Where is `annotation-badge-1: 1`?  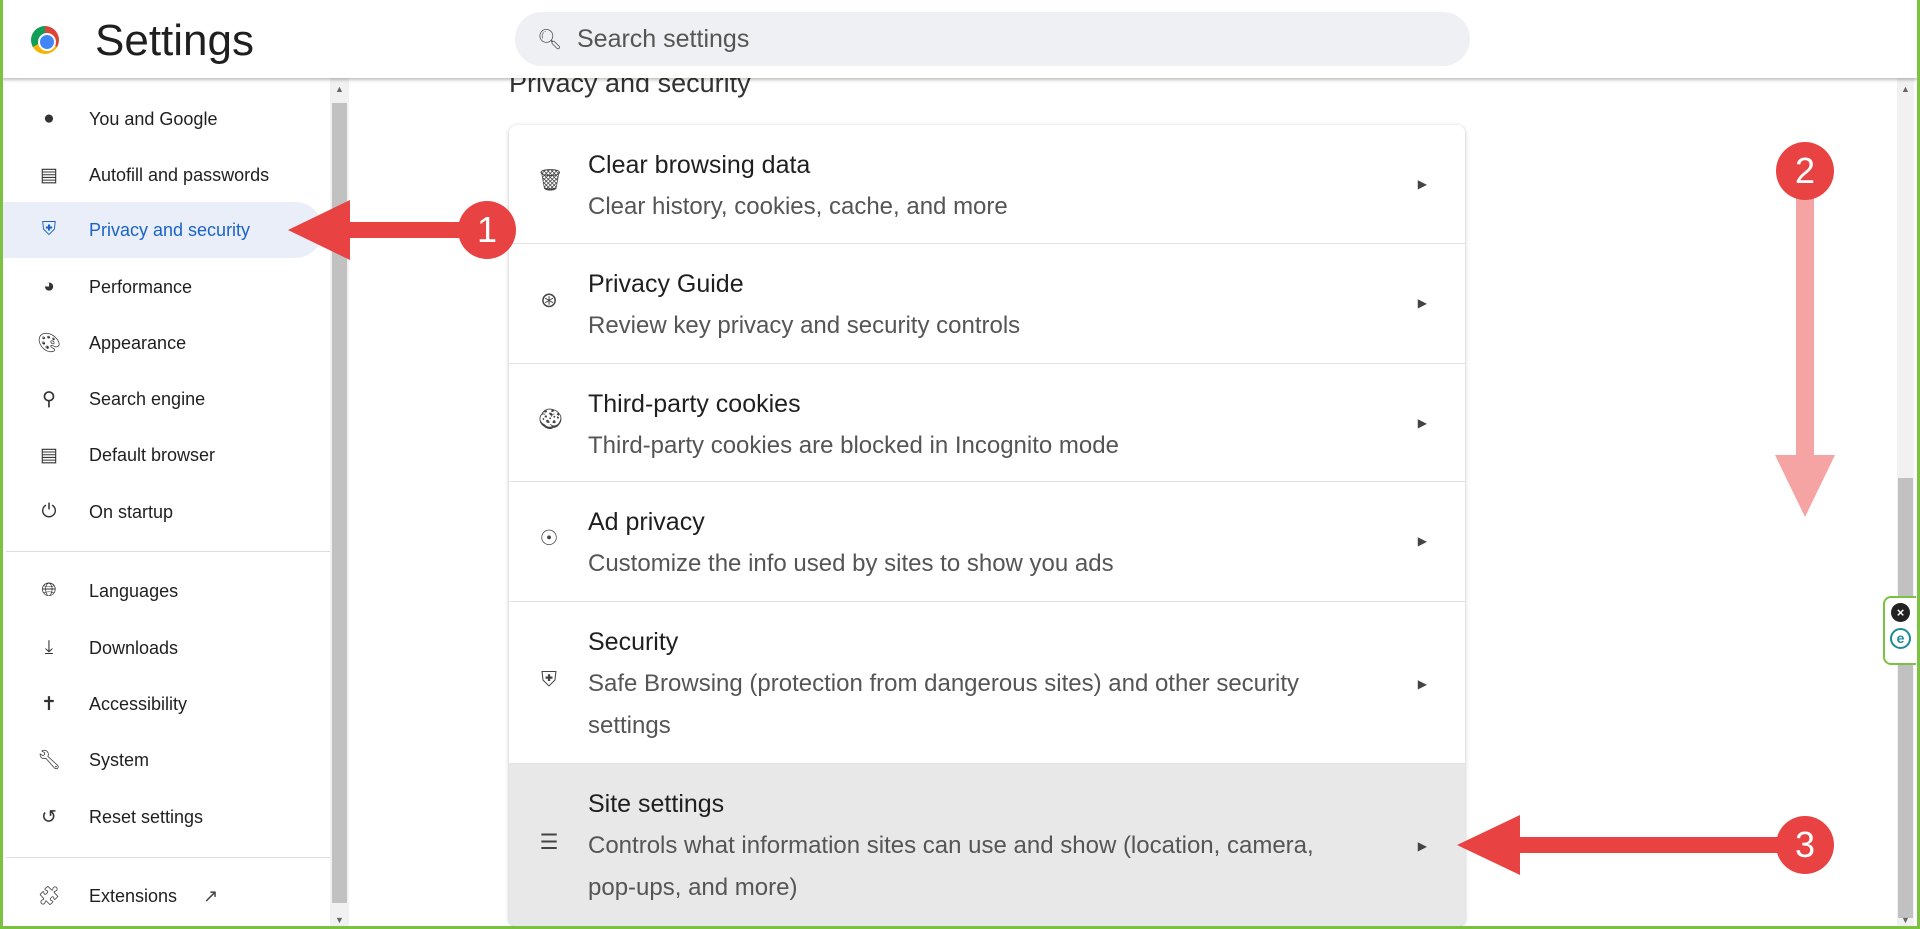 annotation-badge-1: 1 is located at coordinates (487, 230).